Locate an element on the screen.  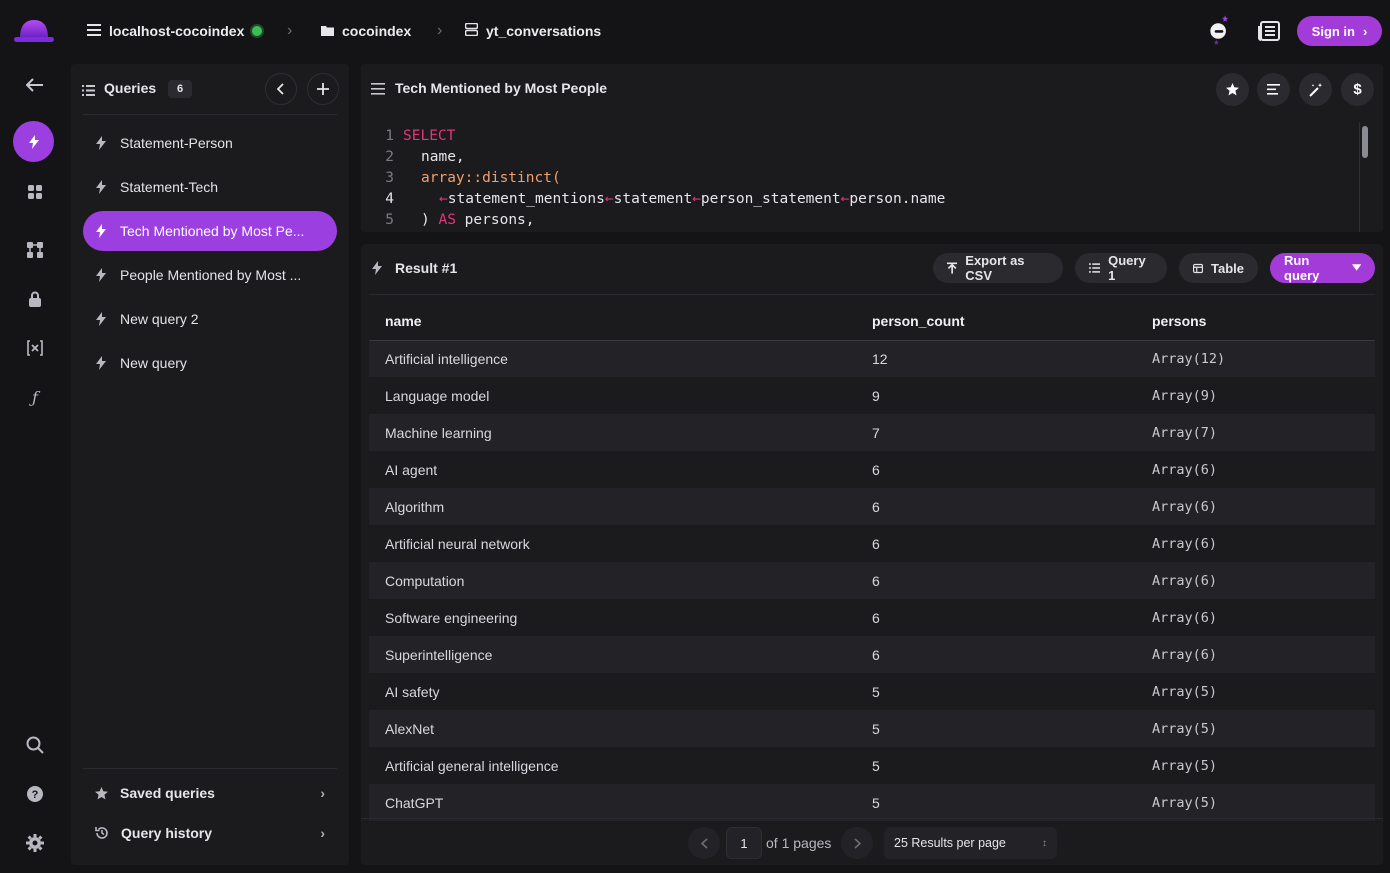
code-token: SELECT is located at coordinates (429, 136).